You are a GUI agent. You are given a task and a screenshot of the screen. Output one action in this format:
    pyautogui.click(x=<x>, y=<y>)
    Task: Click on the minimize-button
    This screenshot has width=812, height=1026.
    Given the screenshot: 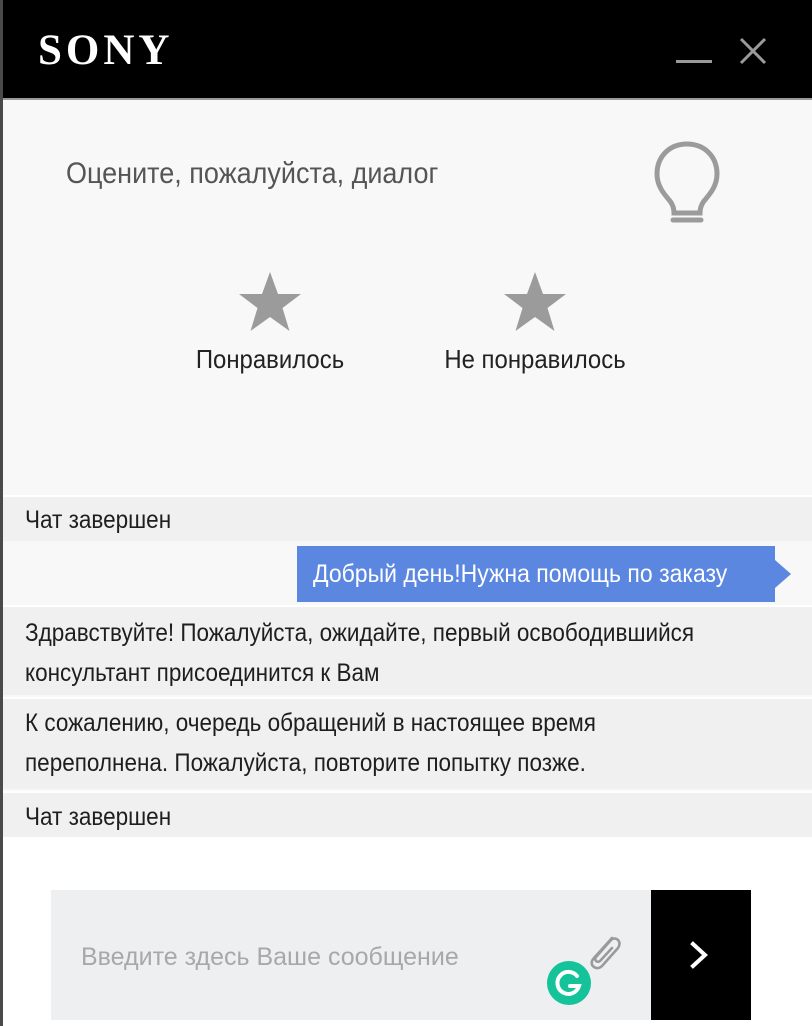 What is the action you would take?
    pyautogui.click(x=694, y=50)
    